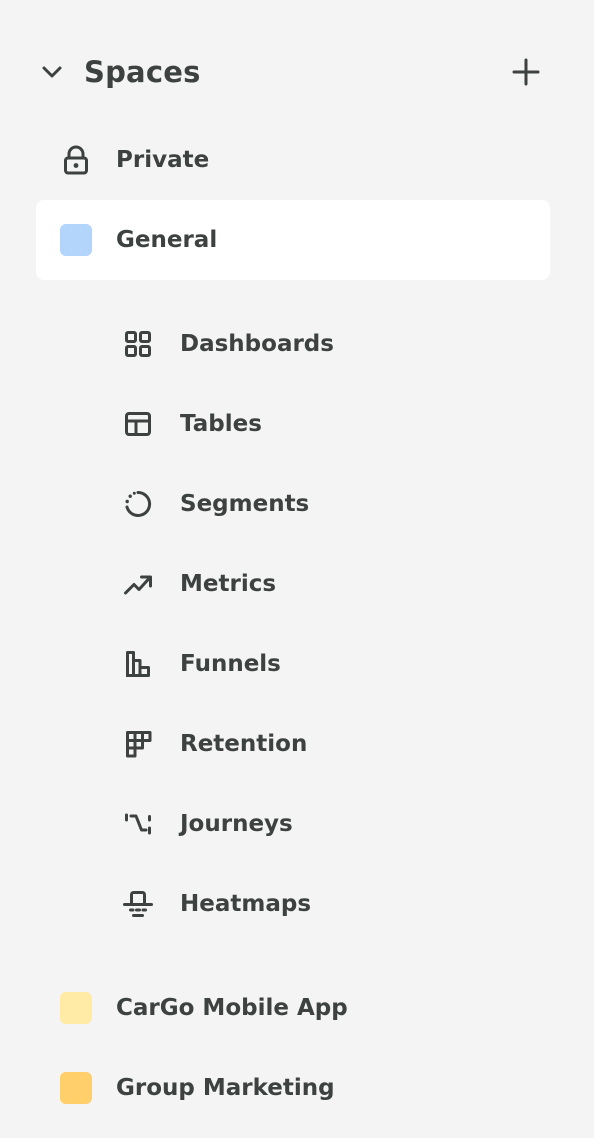 The width and height of the screenshot is (594, 1138). Describe the element at coordinates (138, 744) in the screenshot. I see `retention-icon` at that location.